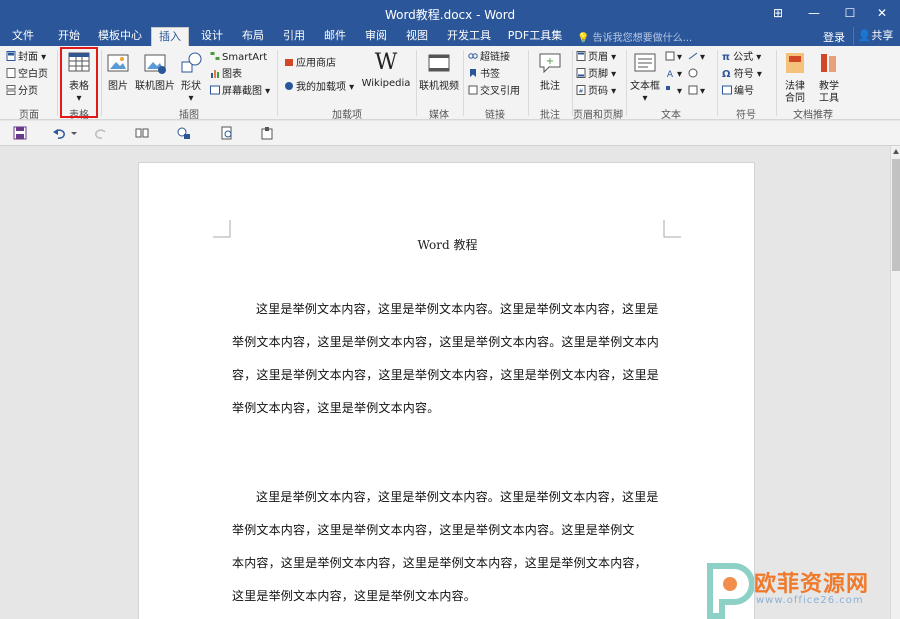  I want to click on group-label-pages: 页面, so click(29, 115).